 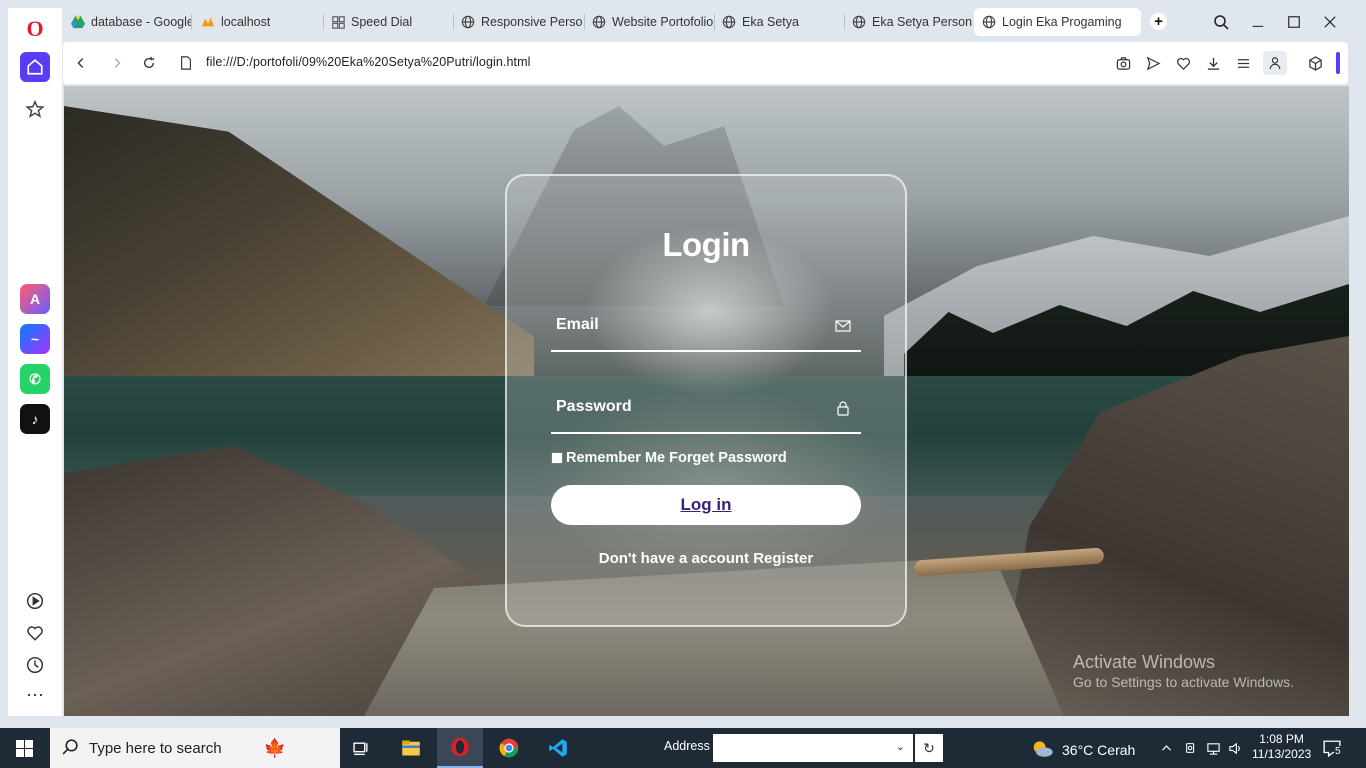 I want to click on new-tab-button: +, so click(x=1158, y=21).